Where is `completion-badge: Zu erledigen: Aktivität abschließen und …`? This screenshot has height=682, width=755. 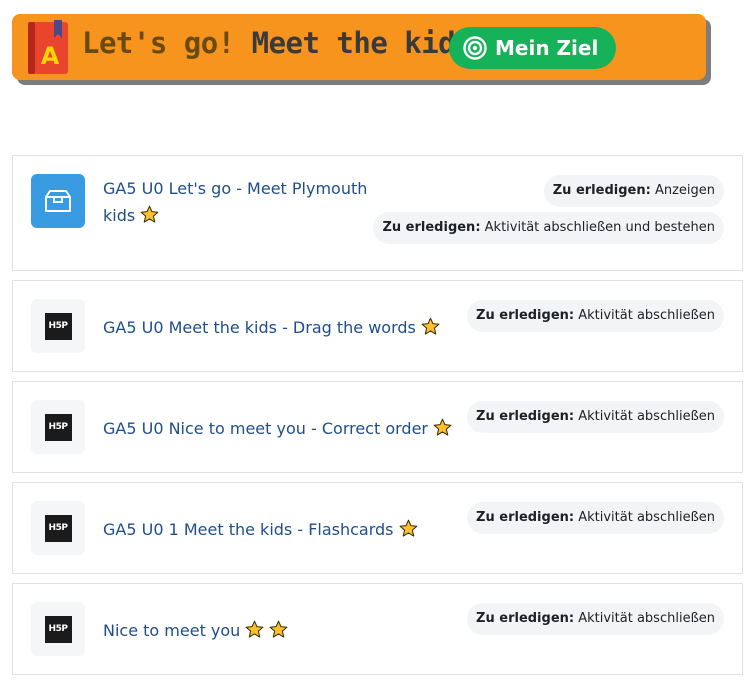 completion-badge: Zu erledigen: Aktivität abschließen und … is located at coordinates (548, 228).